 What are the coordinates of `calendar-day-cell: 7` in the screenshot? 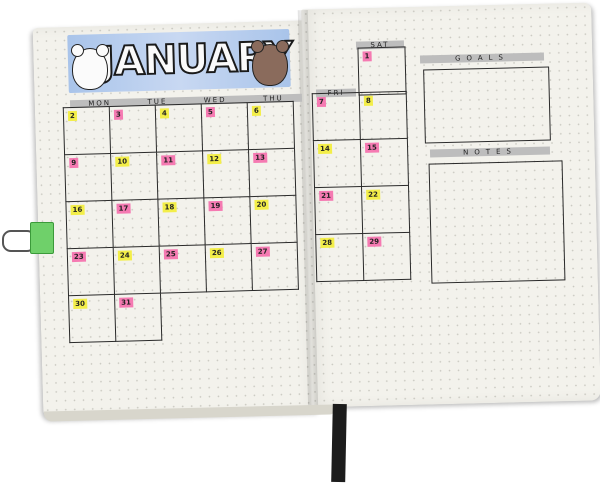 It's located at (336, 116).